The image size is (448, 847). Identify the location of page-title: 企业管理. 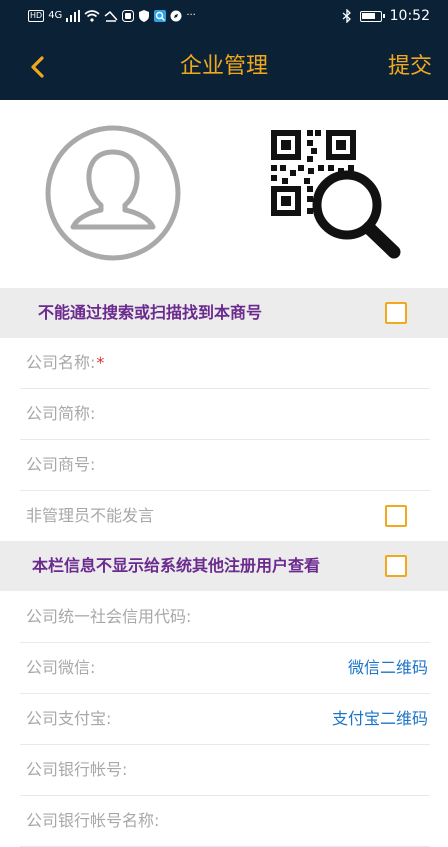
(223, 66).